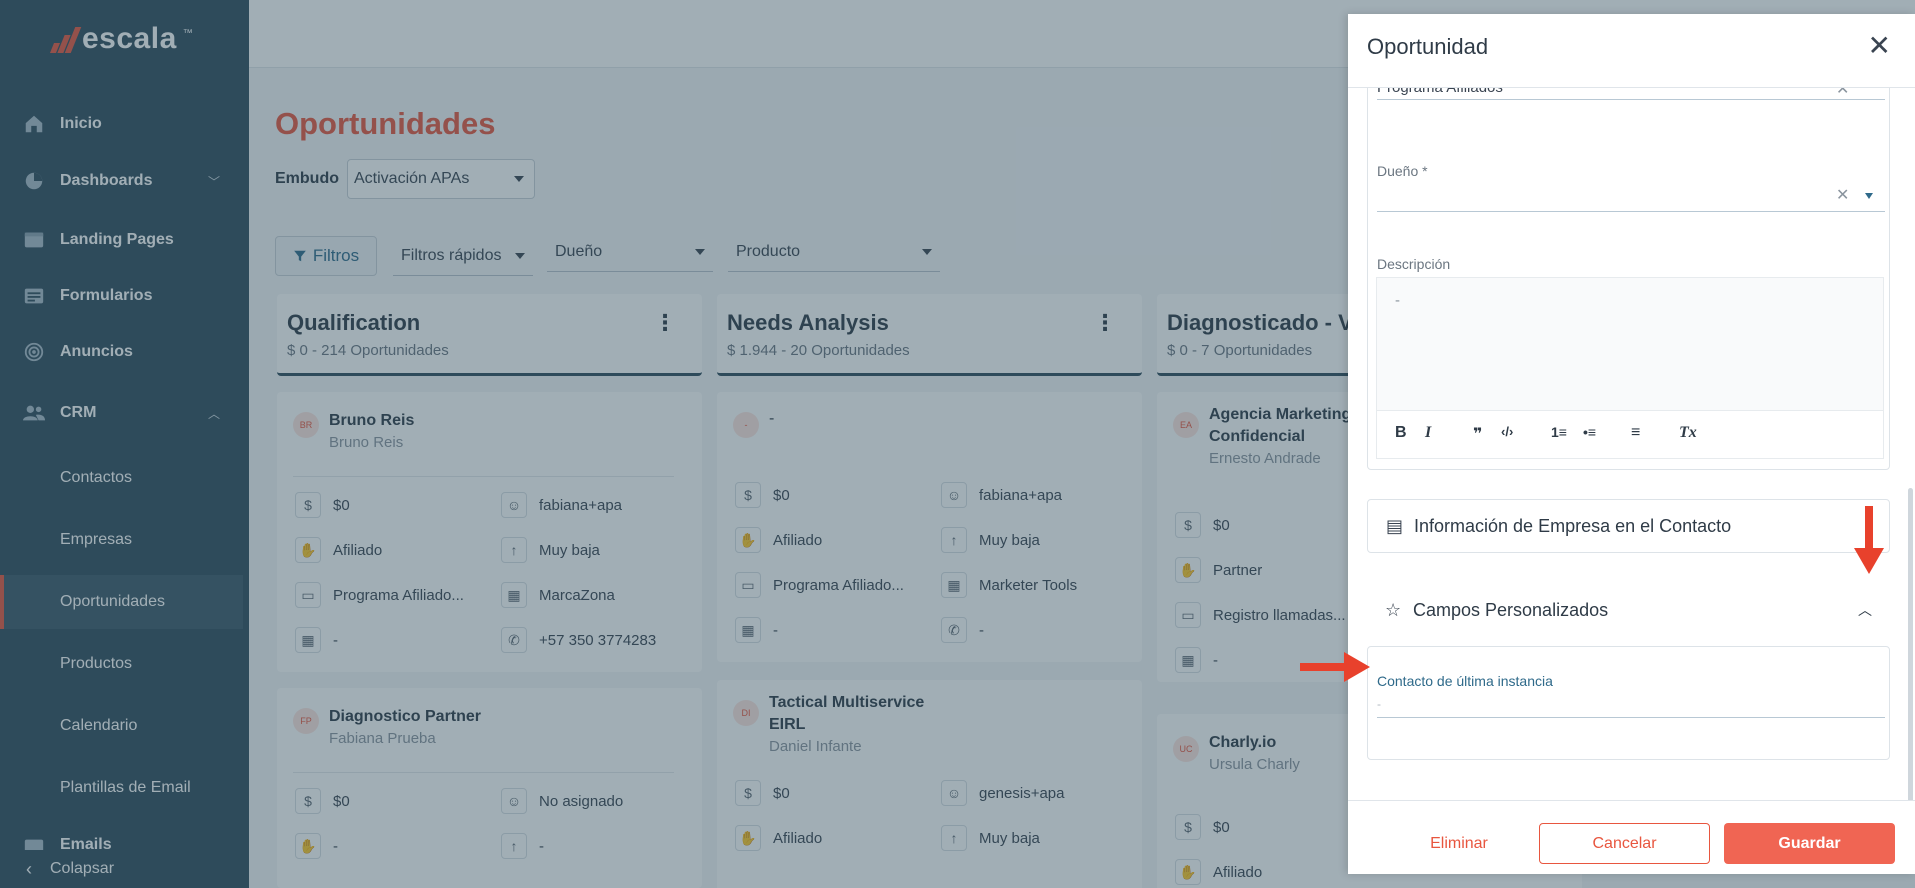  Describe the element at coordinates (1465, 681) in the screenshot. I see `custom-field-label: Contacto de última instancia` at that location.